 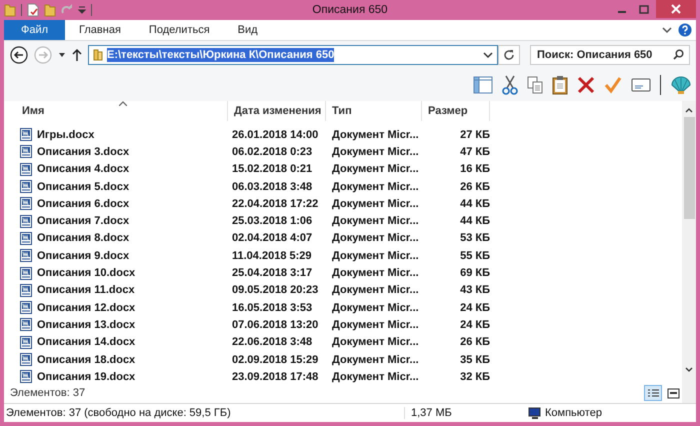 I want to click on file-name: Описания 13.docx, so click(x=86, y=324).